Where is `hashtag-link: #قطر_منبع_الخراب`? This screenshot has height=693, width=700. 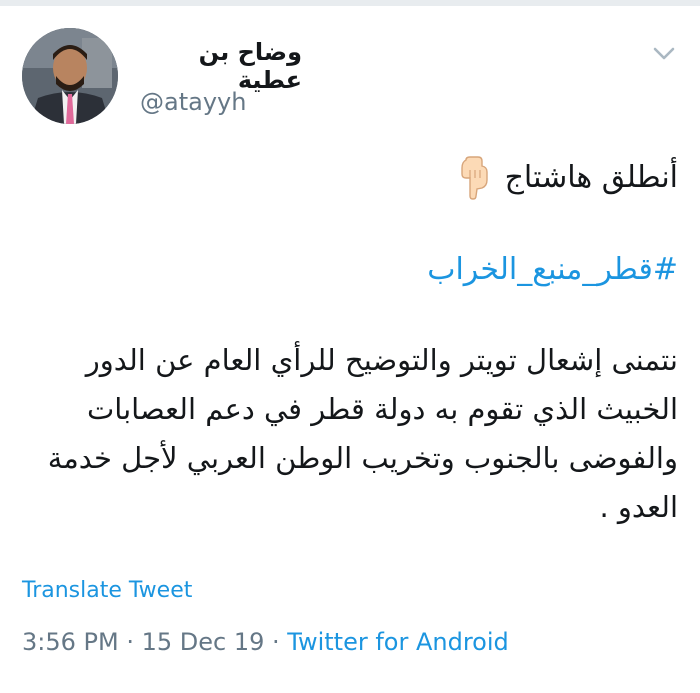
hashtag-link: #قطر_منبع_الخراب is located at coordinates (350, 270).